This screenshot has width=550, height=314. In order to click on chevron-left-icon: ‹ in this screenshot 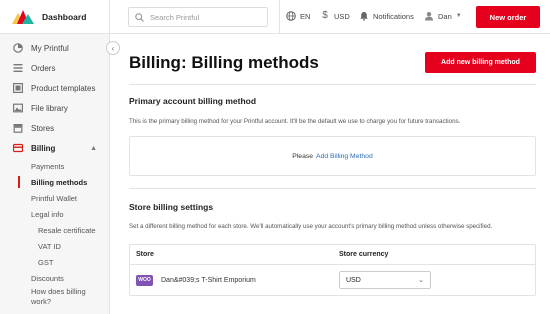, I will do `click(113, 48)`.